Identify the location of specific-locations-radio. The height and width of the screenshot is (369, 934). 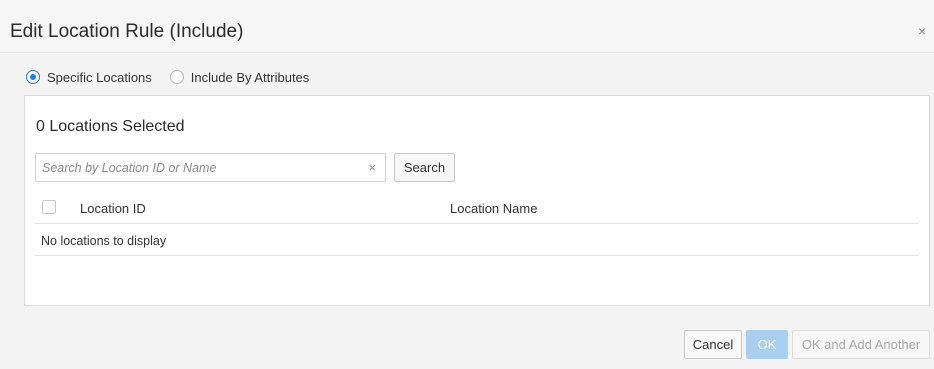
(33, 77).